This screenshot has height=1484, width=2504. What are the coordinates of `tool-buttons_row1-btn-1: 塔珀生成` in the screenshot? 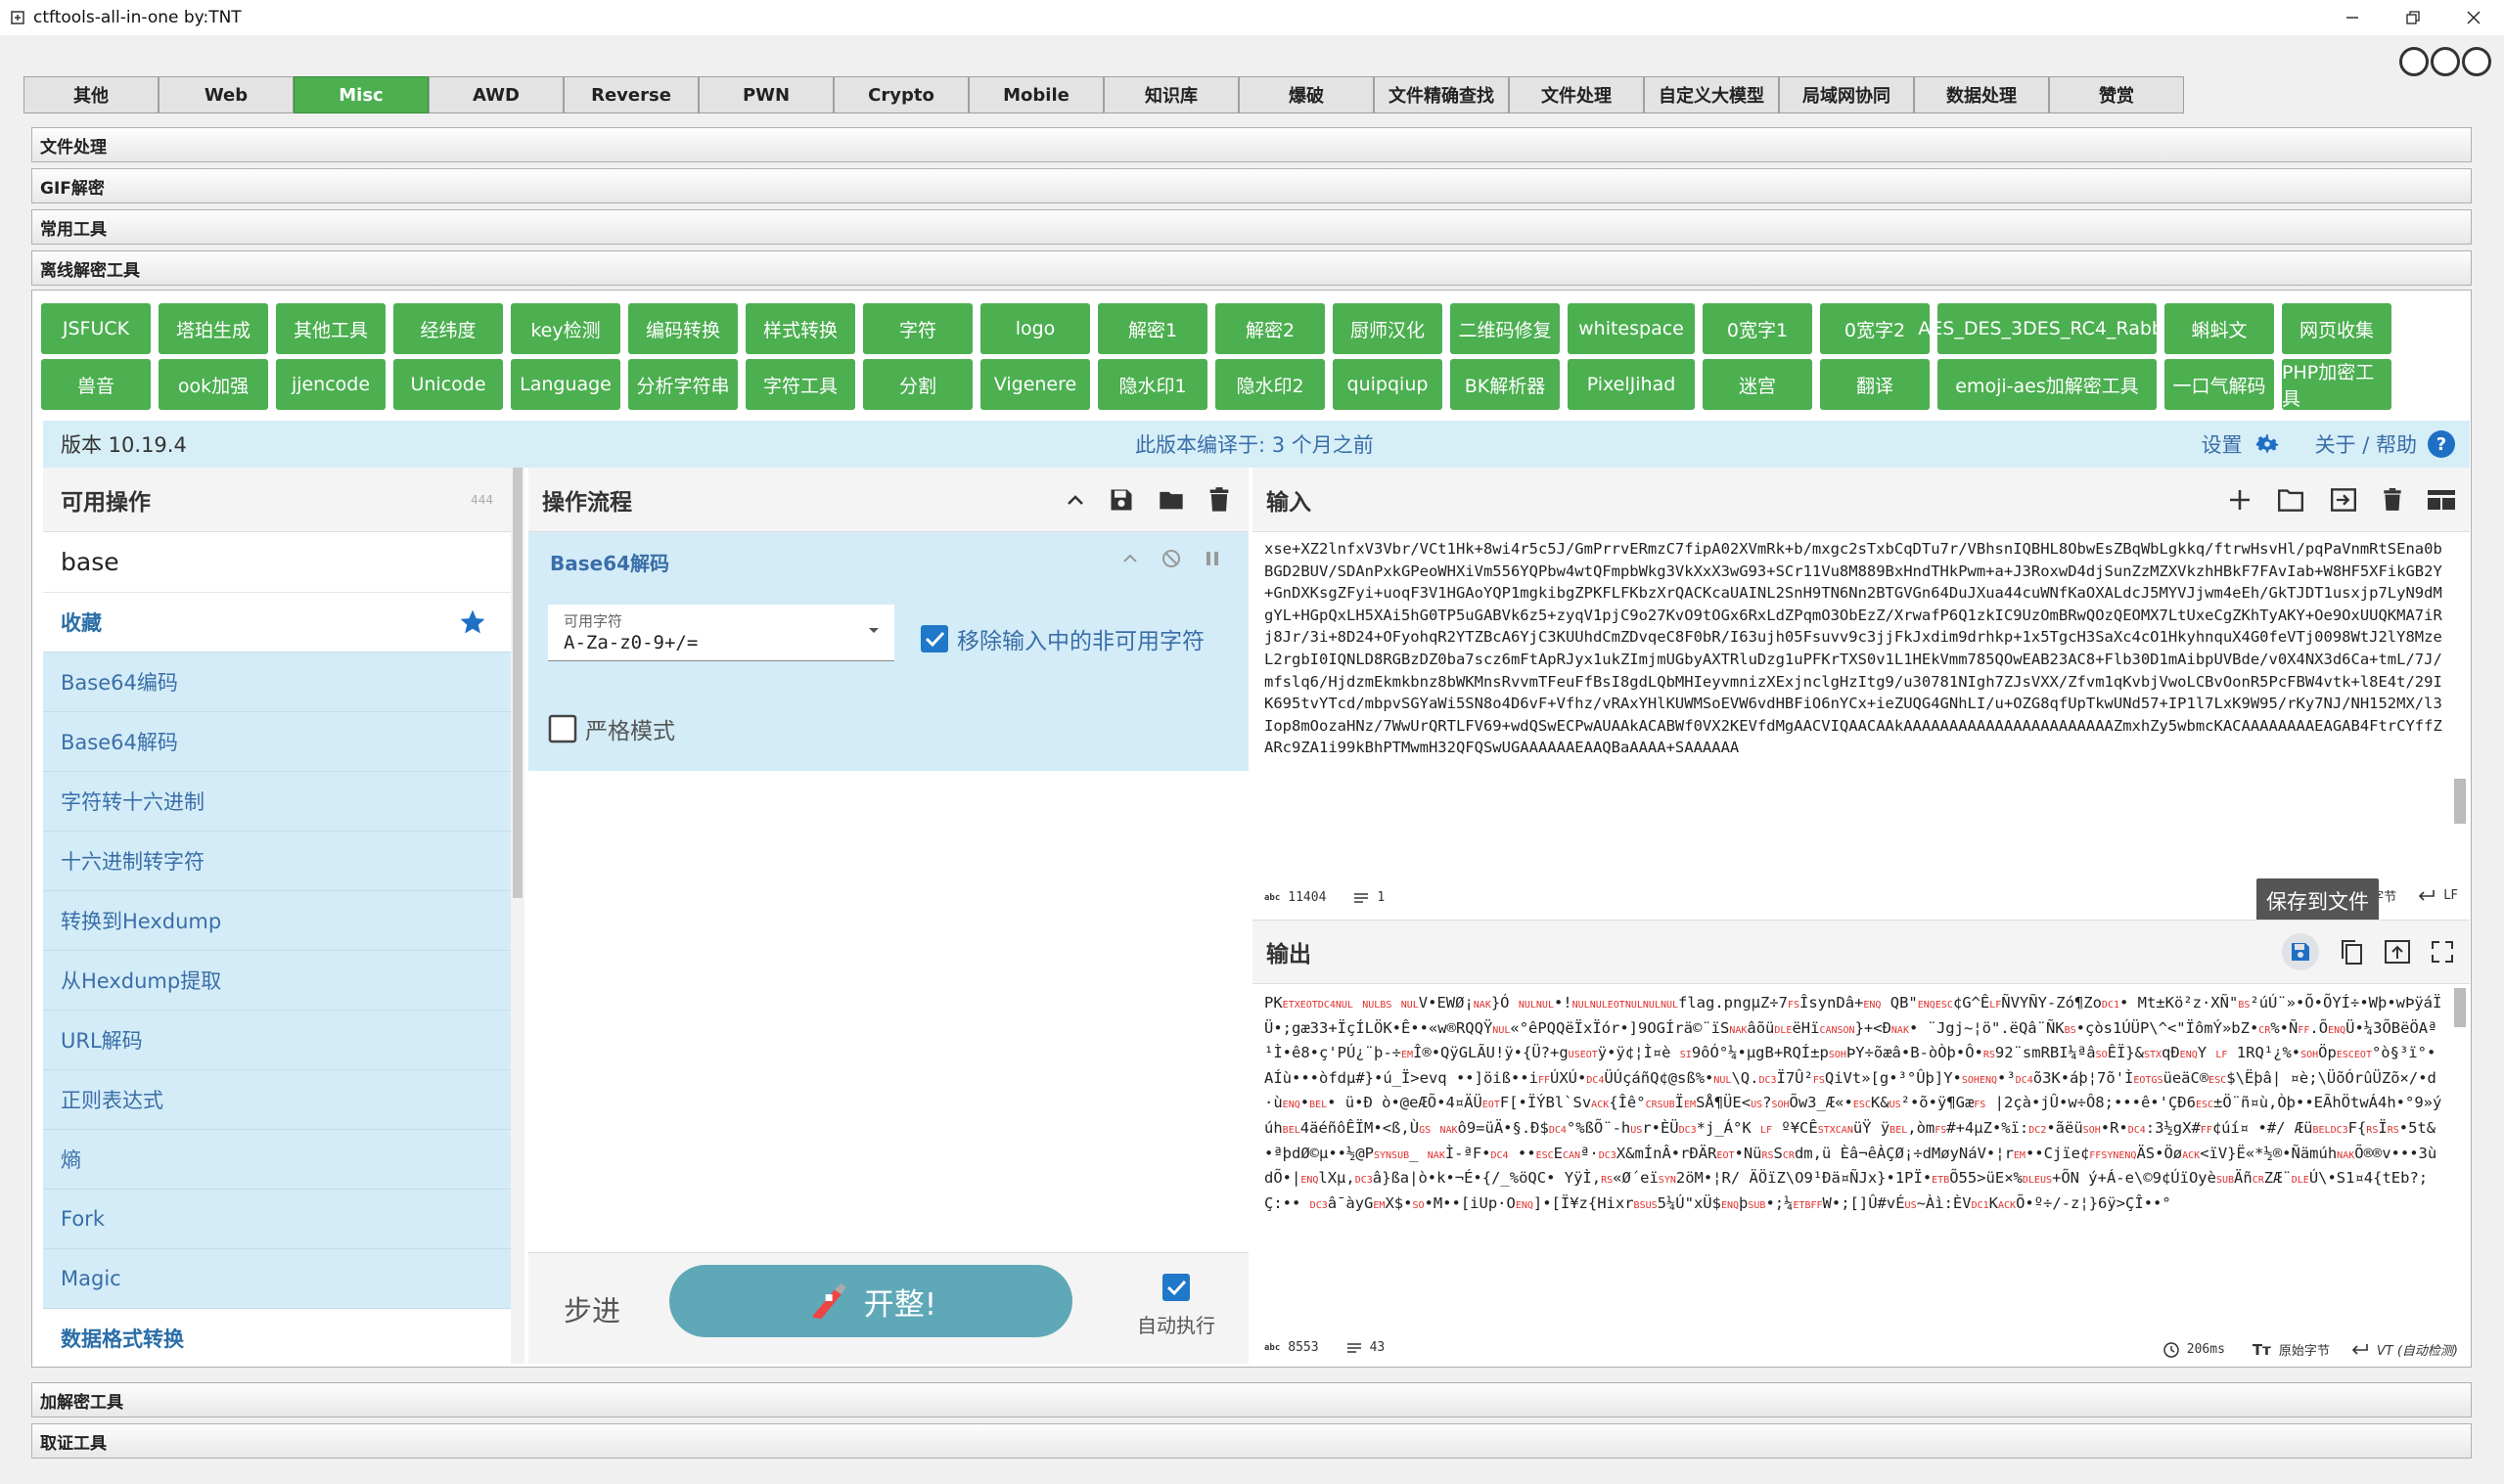 It's located at (213, 328).